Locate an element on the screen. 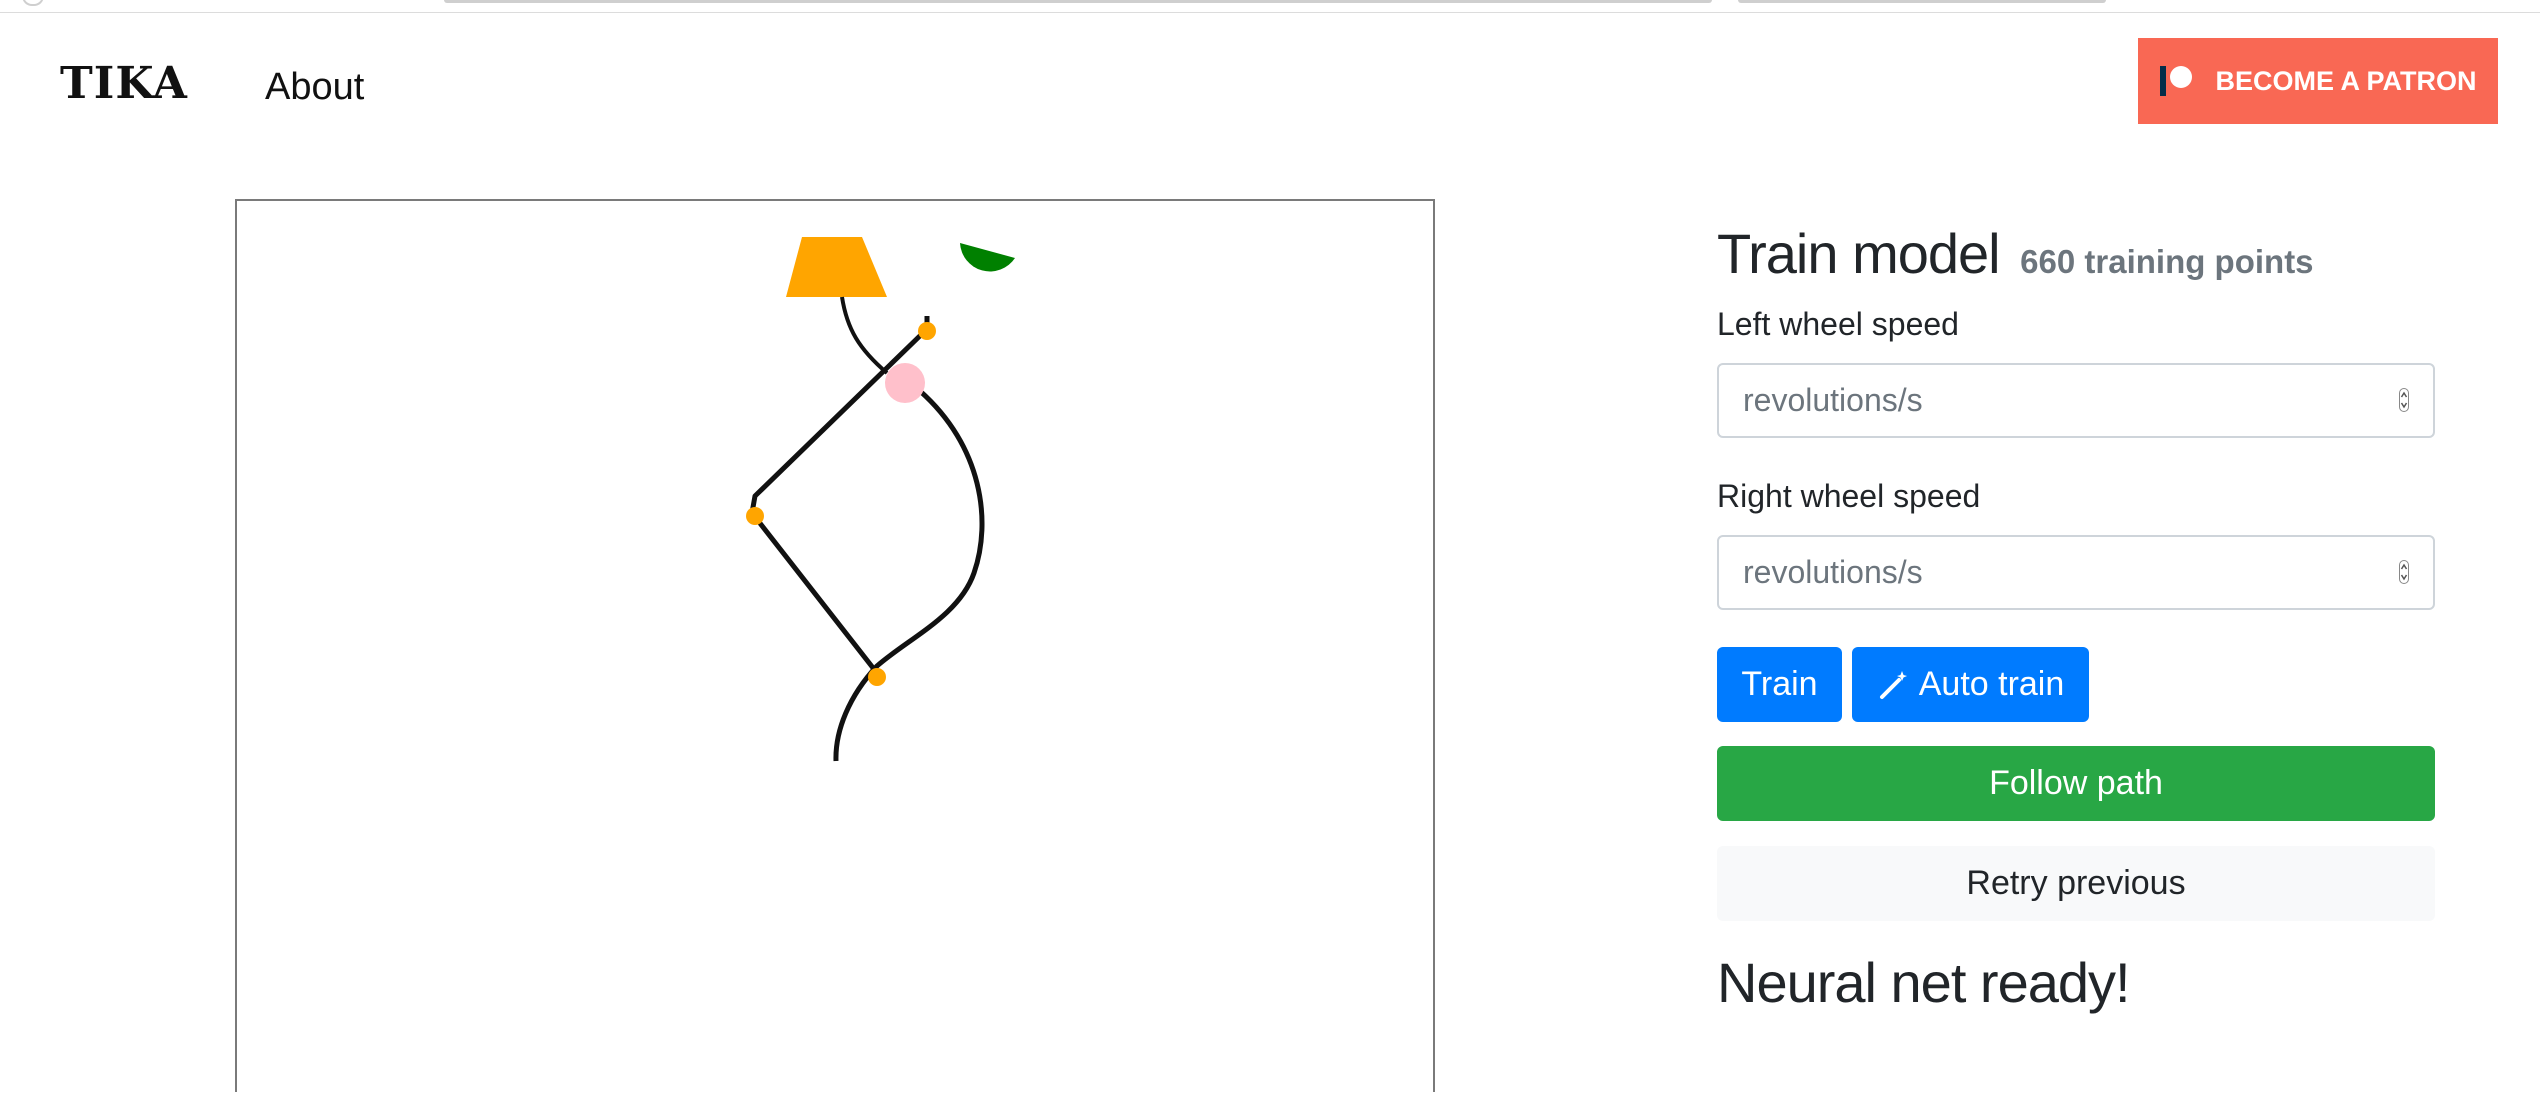 This screenshot has height=1094, width=2540. panel-title: Train model 660 training points is located at coordinates (2076, 253).